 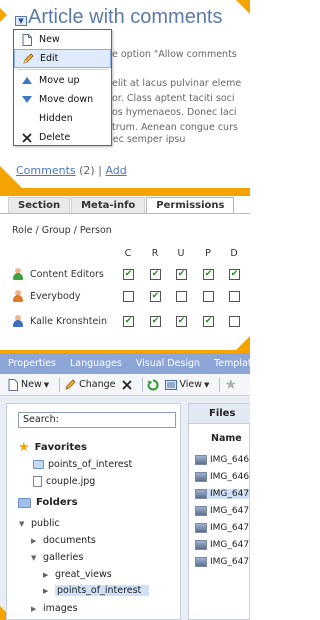 What do you see at coordinates (176, 70) in the screenshot?
I see `body-line` at bounding box center [176, 70].